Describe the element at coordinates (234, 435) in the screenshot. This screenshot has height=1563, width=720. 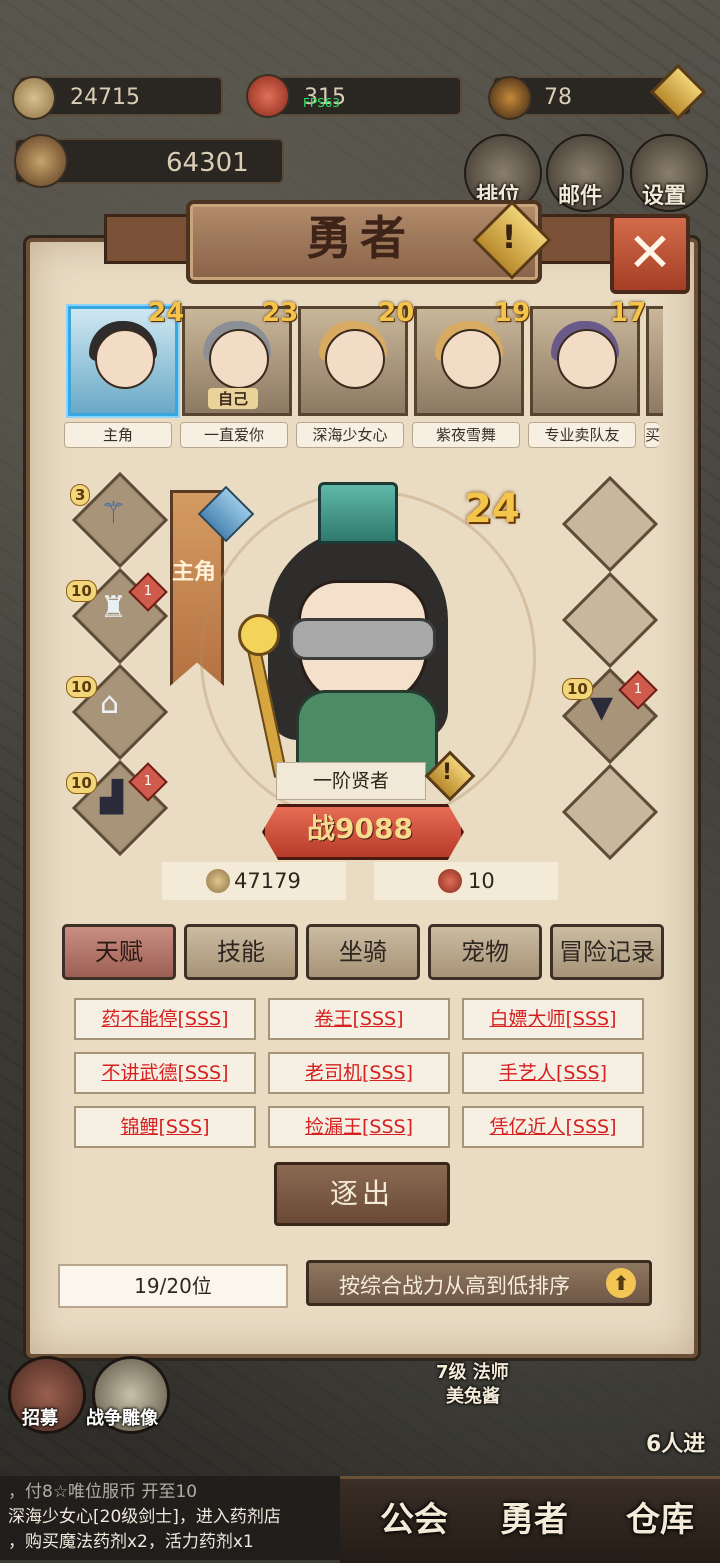
I see `hero-name-1: 一直爱你` at that location.